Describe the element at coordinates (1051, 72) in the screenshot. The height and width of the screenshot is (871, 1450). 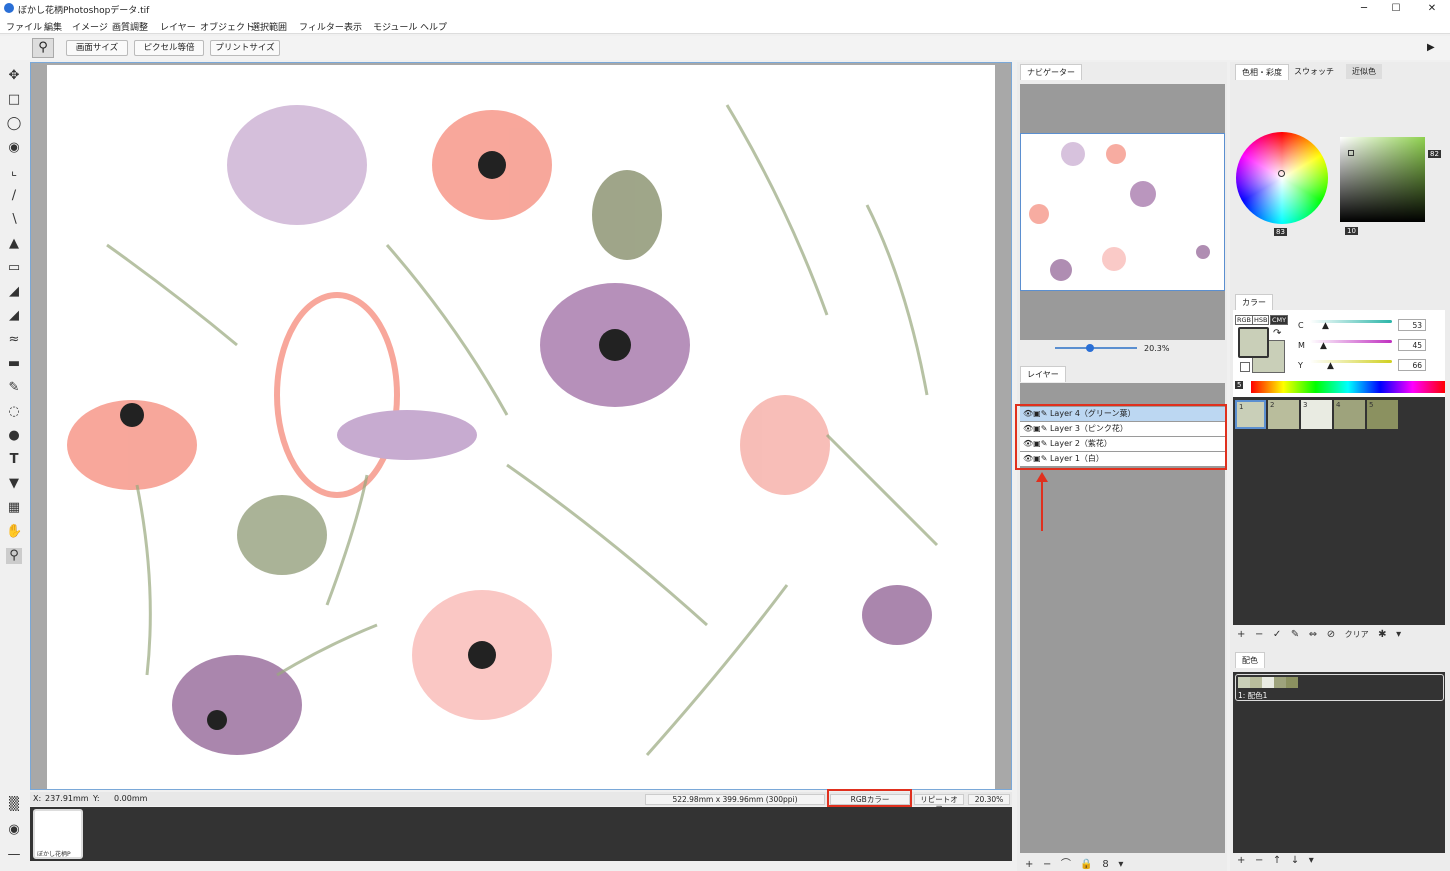
I see `tab-navigator: ナビゲーター` at that location.